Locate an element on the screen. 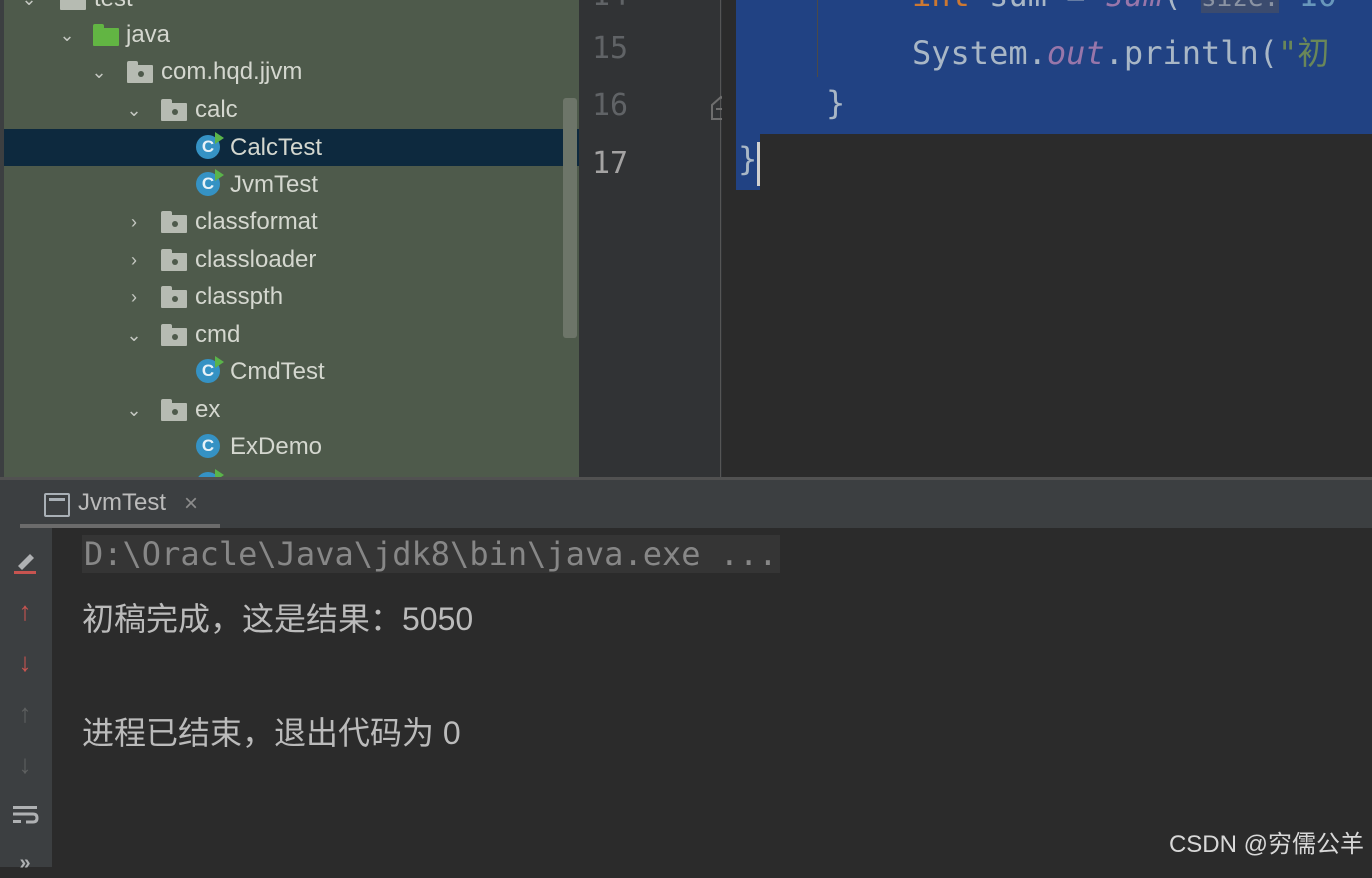 The image size is (1372, 878). tree-item-label: CmdTest is located at coordinates (277, 371).